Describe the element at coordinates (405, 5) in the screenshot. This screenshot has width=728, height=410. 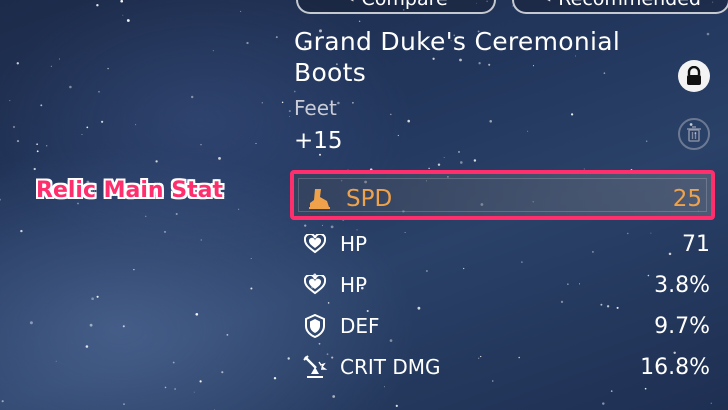
I see `compare-label: Compare` at that location.